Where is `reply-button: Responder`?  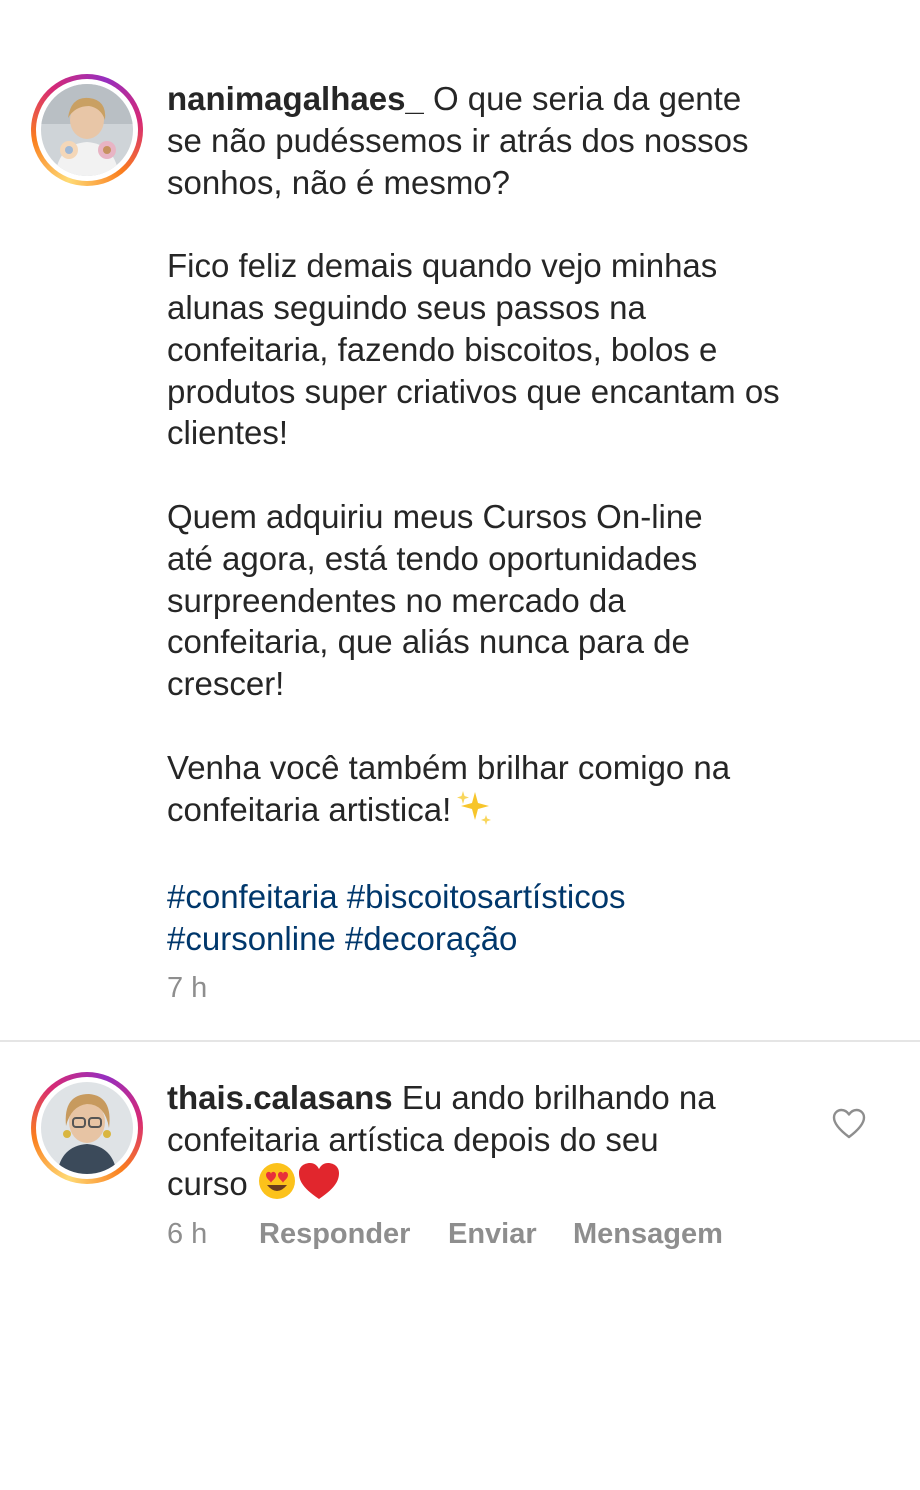
reply-button: Responder is located at coordinates (334, 1234).